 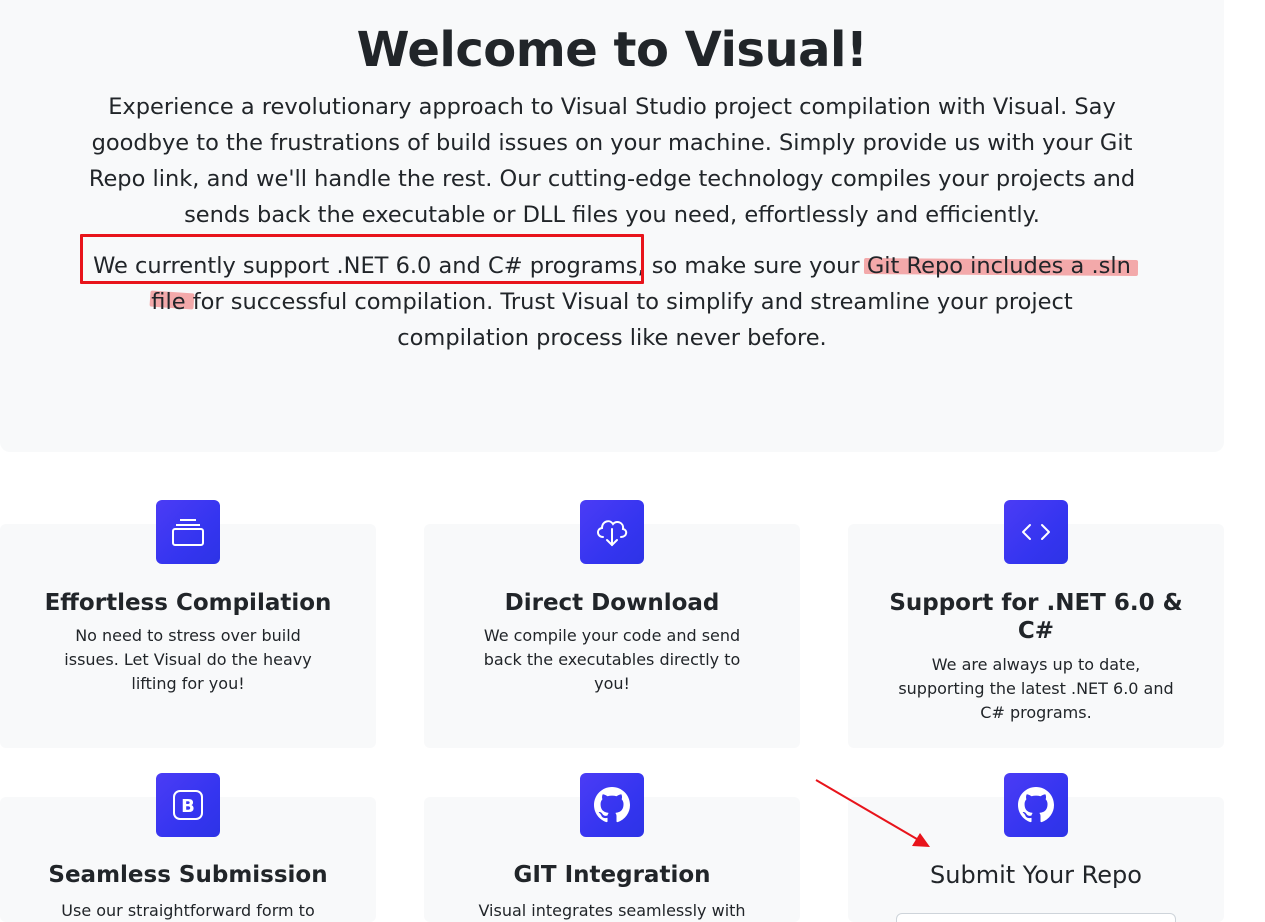 I want to click on stack-icon, so click(x=188, y=532).